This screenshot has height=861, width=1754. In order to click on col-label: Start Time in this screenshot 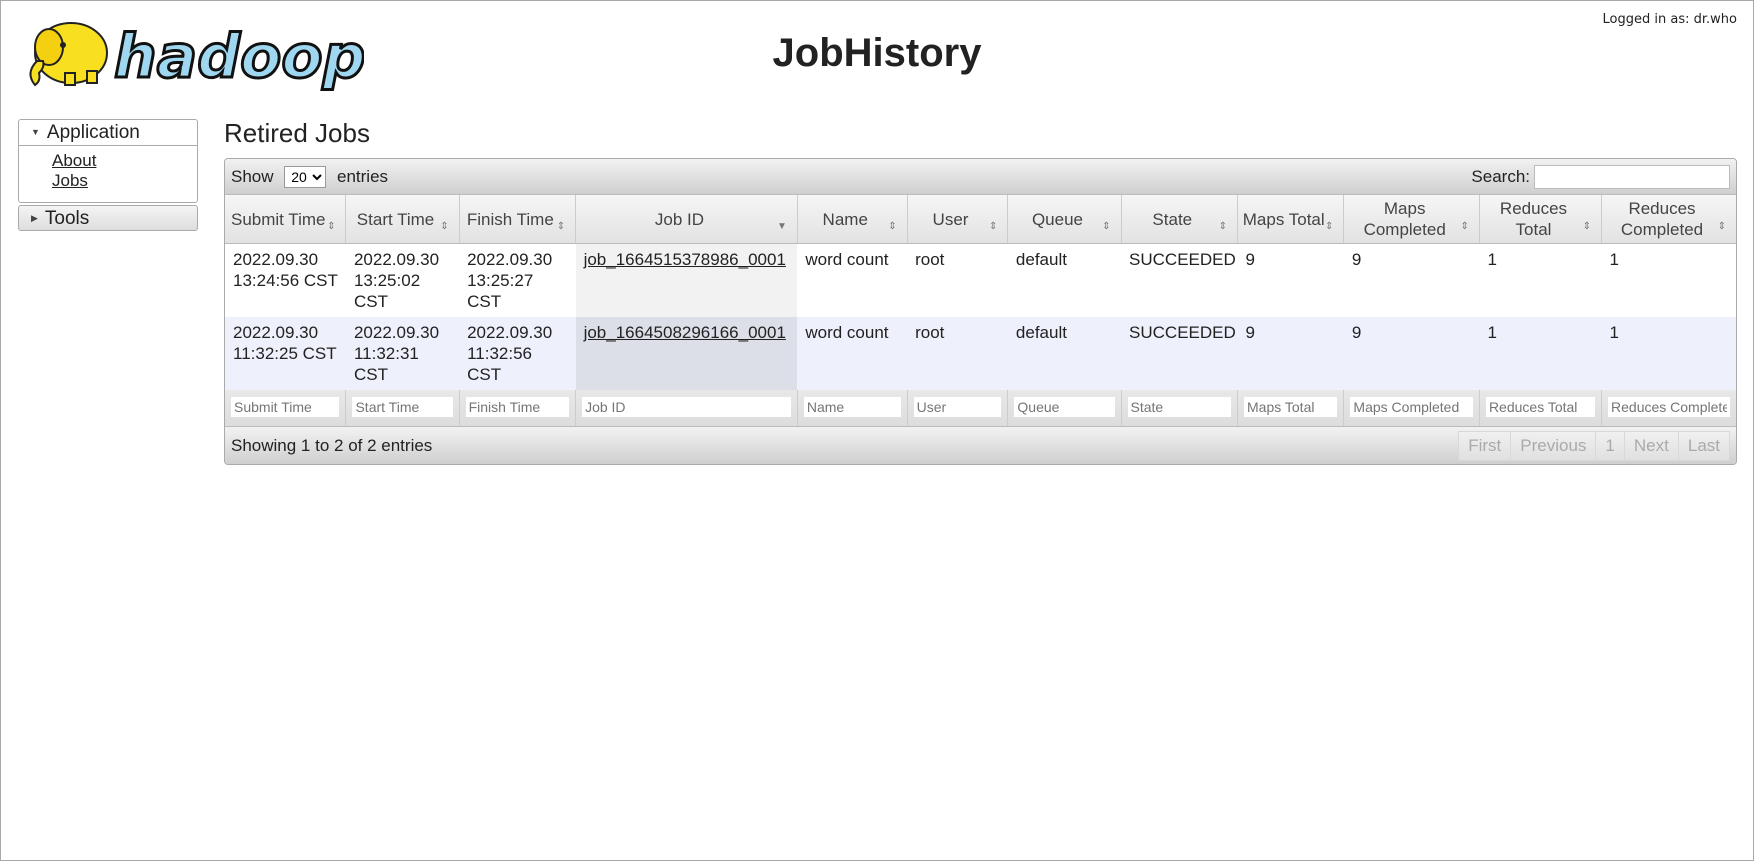, I will do `click(395, 219)`.